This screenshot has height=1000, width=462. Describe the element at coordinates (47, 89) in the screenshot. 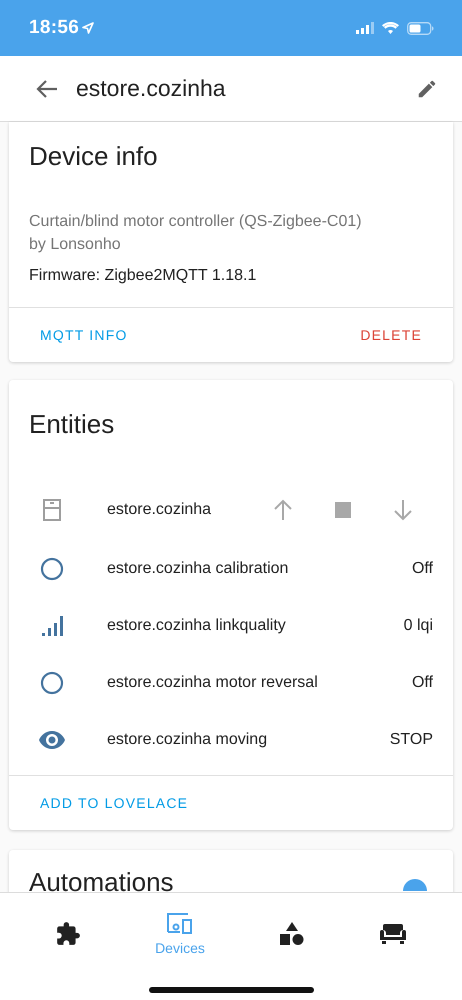

I see `back-arrow-icon` at that location.